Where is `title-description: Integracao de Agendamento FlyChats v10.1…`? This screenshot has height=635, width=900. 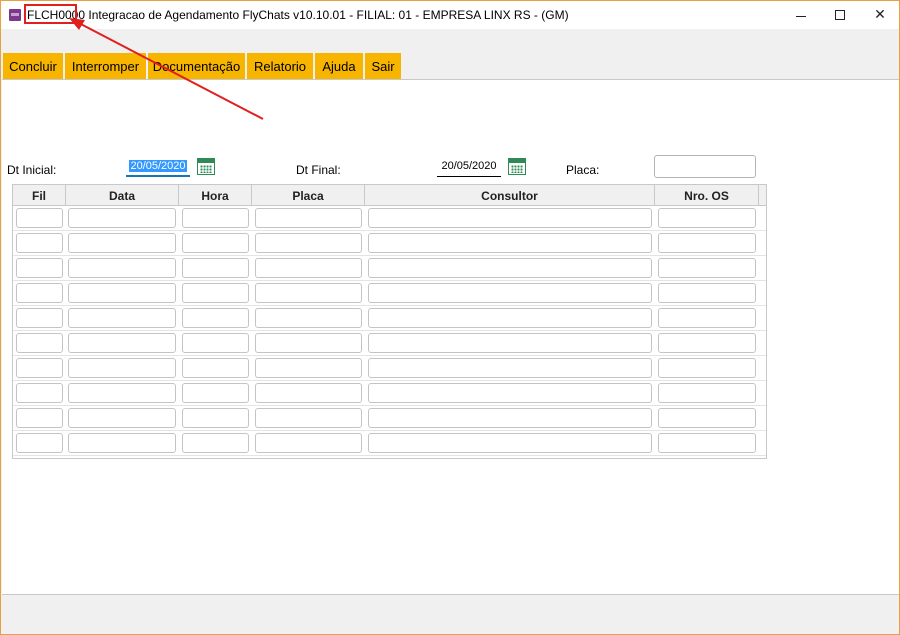 title-description: Integracao de Agendamento FlyChats v10.1… is located at coordinates (327, 15).